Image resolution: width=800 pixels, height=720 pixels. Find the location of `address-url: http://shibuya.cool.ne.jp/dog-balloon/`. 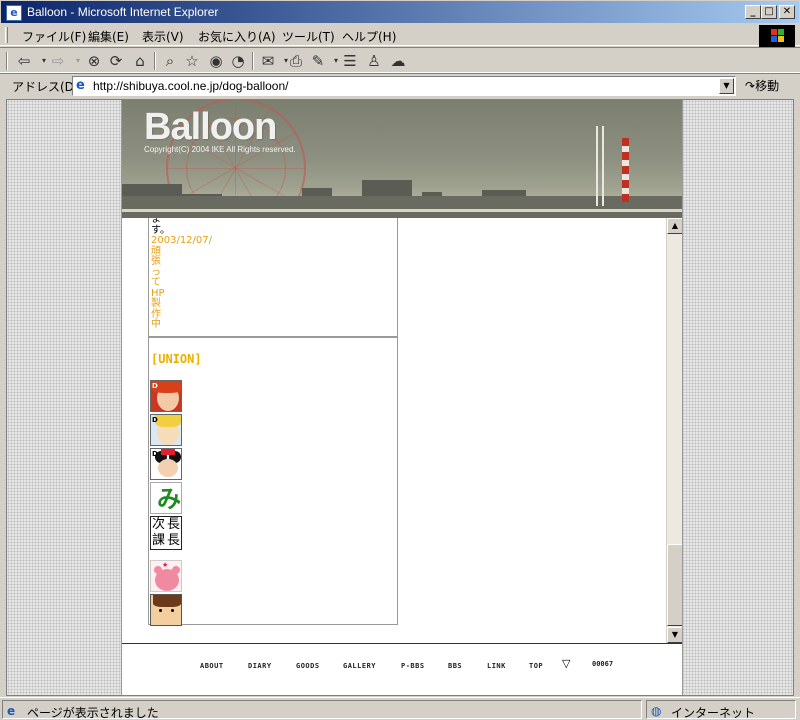

address-url: http://shibuya.cool.ne.jp/dog-balloon/ is located at coordinates (190, 86).